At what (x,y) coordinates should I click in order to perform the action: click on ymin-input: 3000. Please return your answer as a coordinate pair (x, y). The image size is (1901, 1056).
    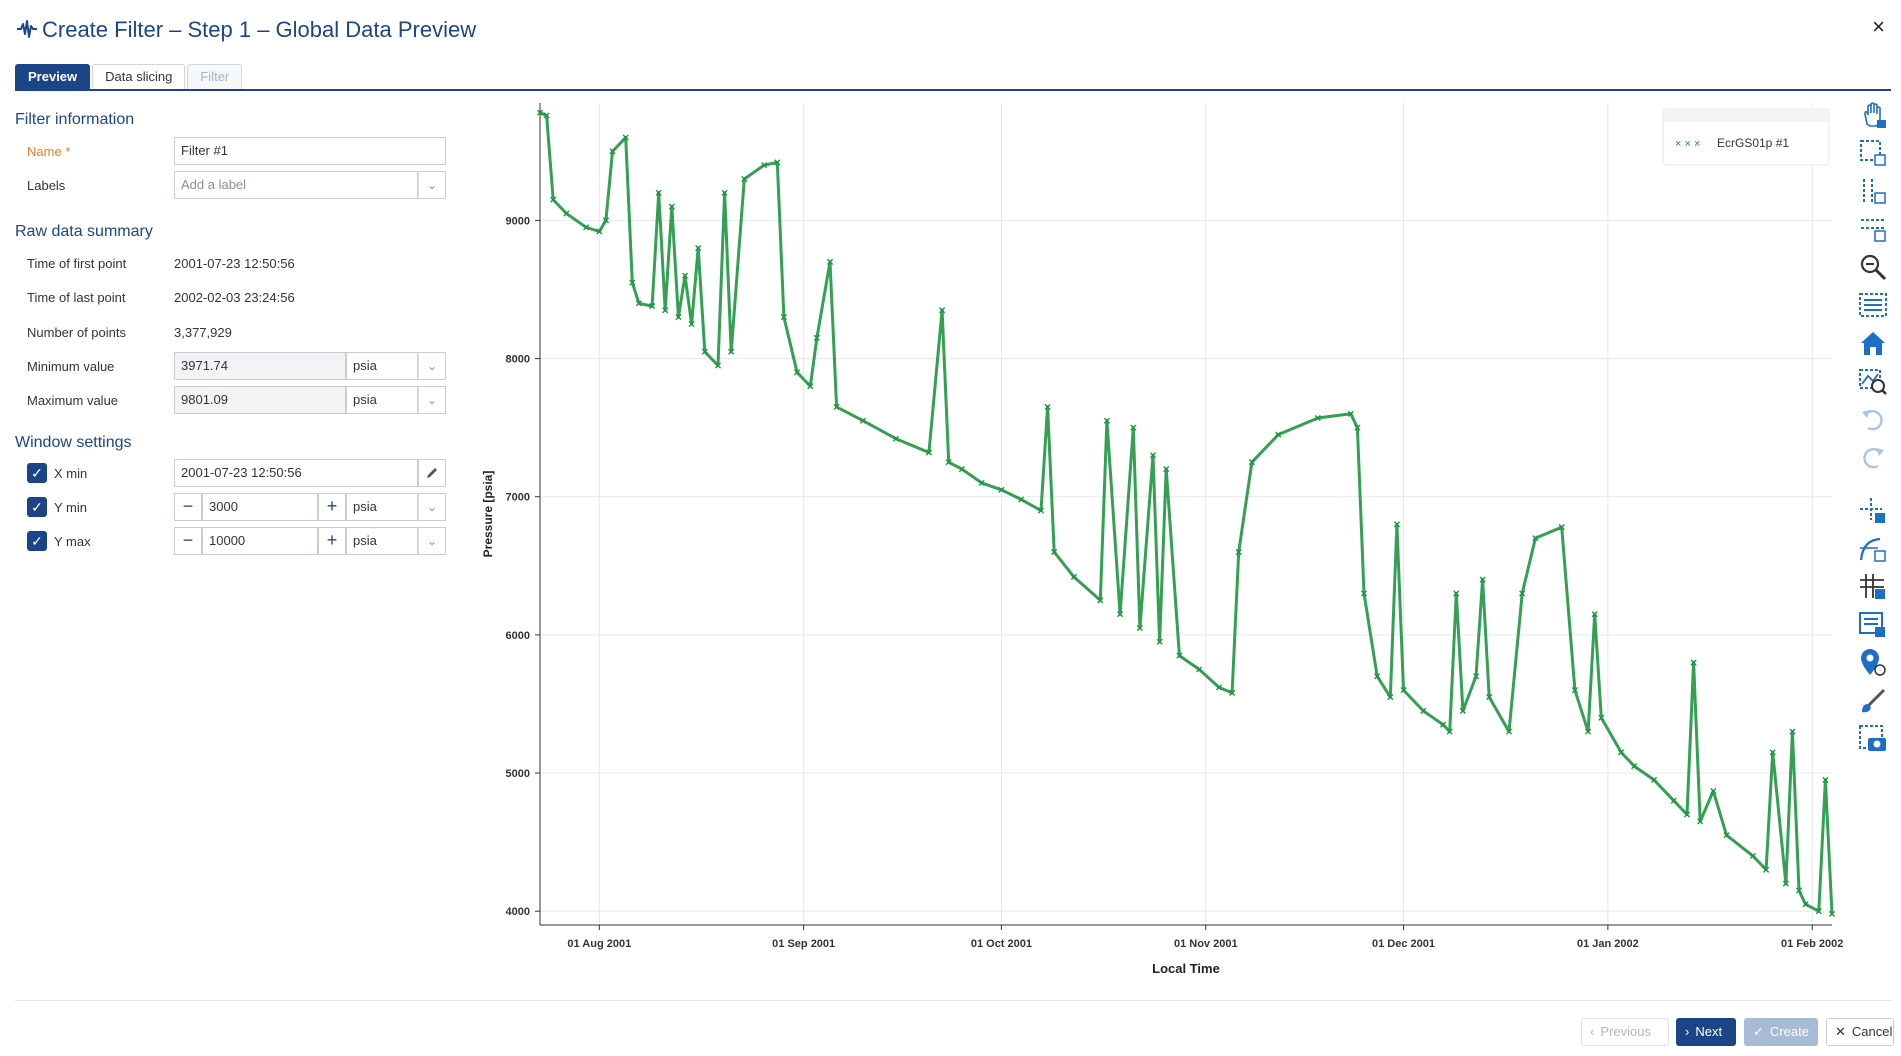
    Looking at the image, I should click on (260, 507).